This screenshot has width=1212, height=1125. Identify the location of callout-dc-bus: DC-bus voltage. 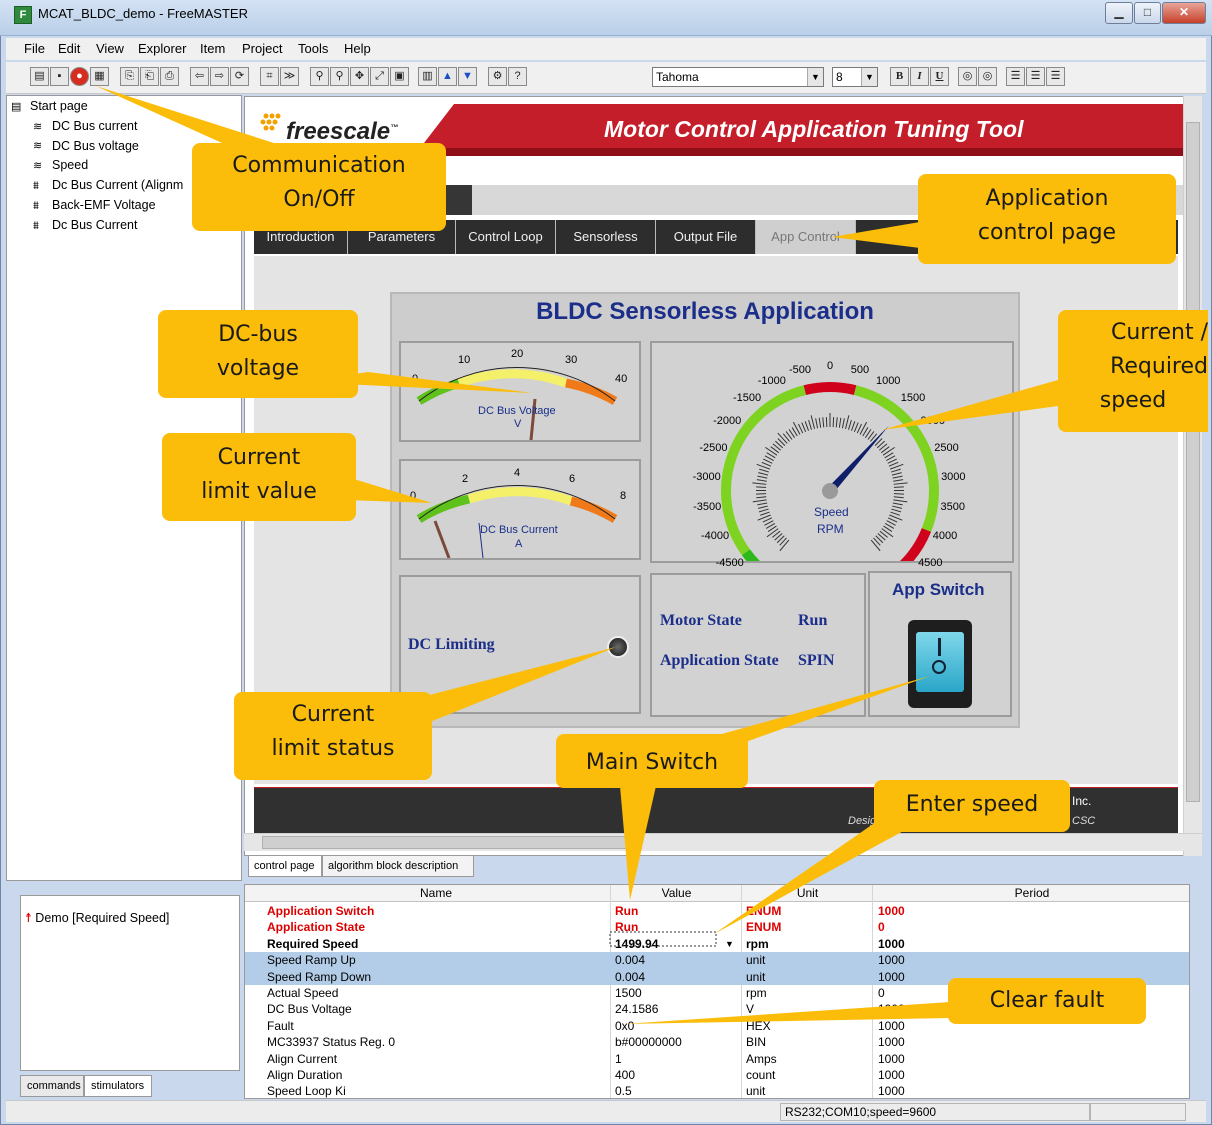
(258, 354).